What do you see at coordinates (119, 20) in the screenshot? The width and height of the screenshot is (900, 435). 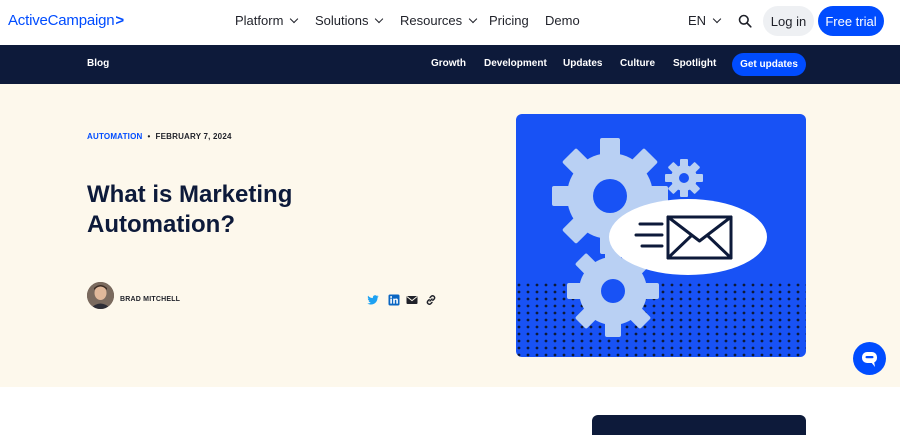 I see `logo-chevron-icon: >` at bounding box center [119, 20].